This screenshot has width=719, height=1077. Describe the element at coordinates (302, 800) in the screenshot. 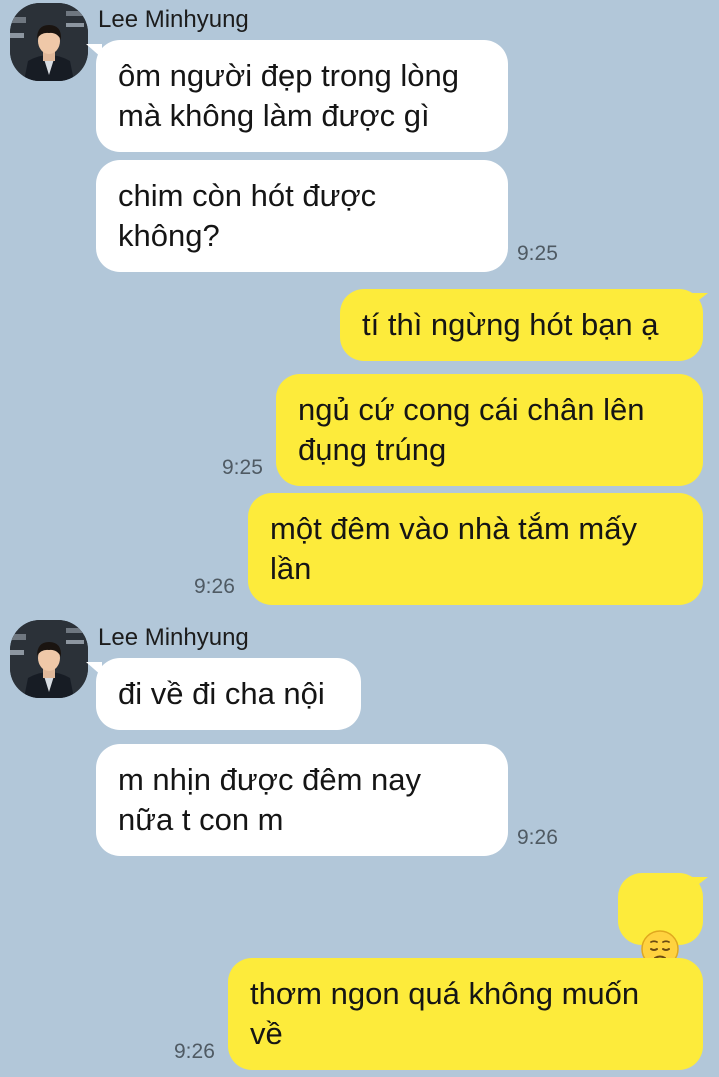

I see `message-bubble-incoming: m nhịn được đêm nay nữa t con m` at that location.